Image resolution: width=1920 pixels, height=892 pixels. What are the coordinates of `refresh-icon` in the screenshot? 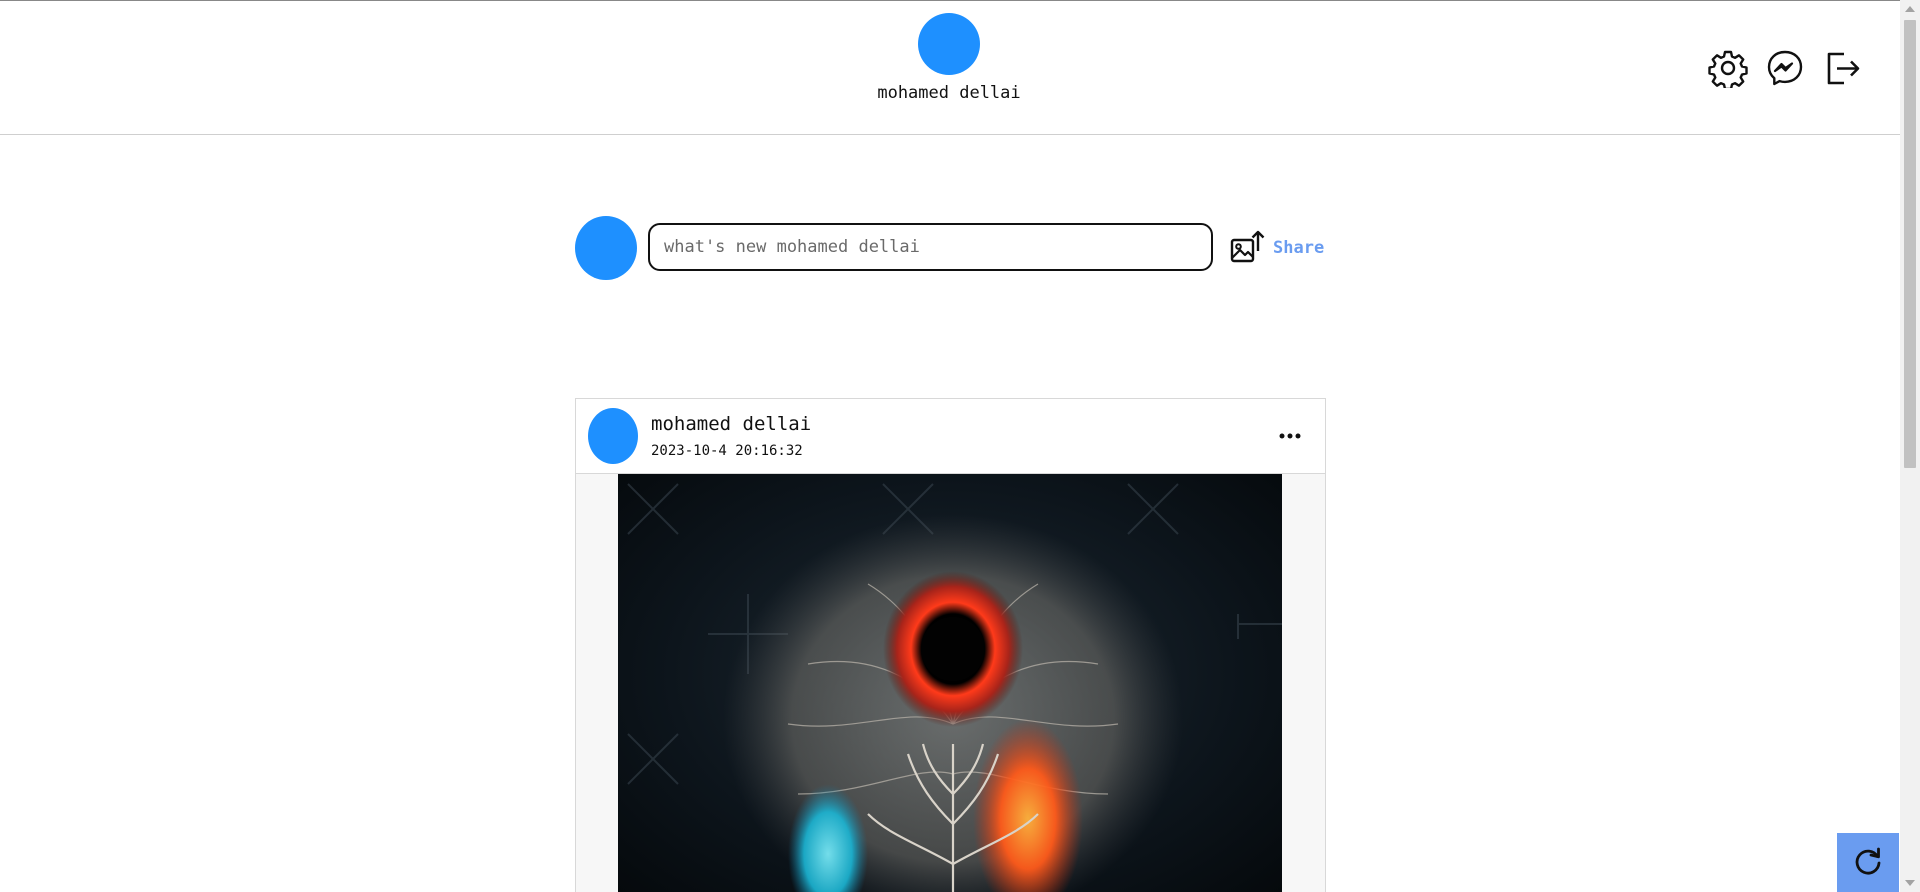 It's located at (1868, 860).